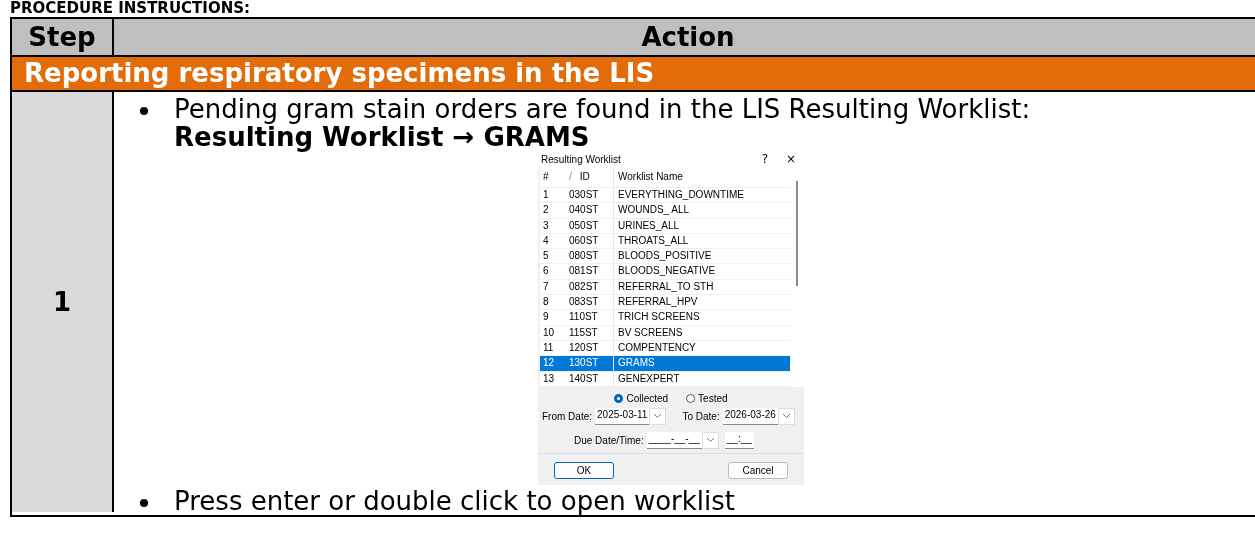 This screenshot has width=1255, height=535. What do you see at coordinates (707, 398) in the screenshot?
I see `radio-option: Tested` at bounding box center [707, 398].